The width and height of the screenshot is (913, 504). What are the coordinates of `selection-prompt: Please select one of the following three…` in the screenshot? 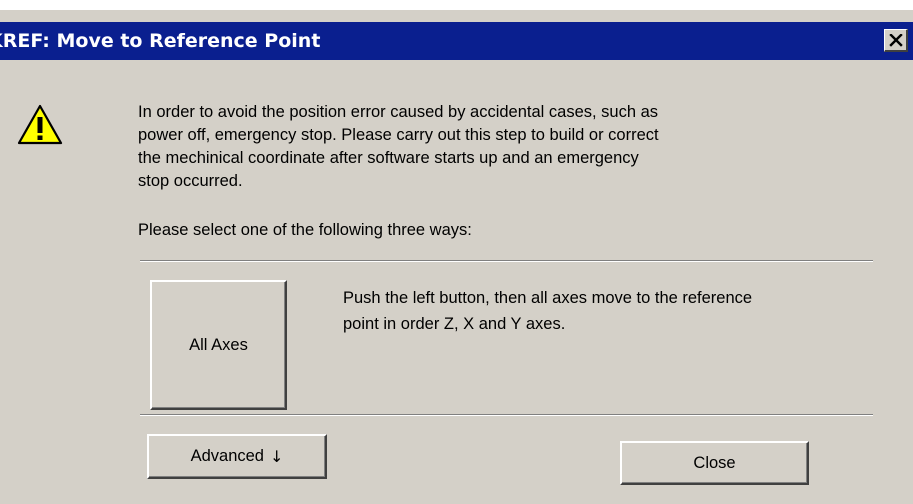 It's located at (305, 230).